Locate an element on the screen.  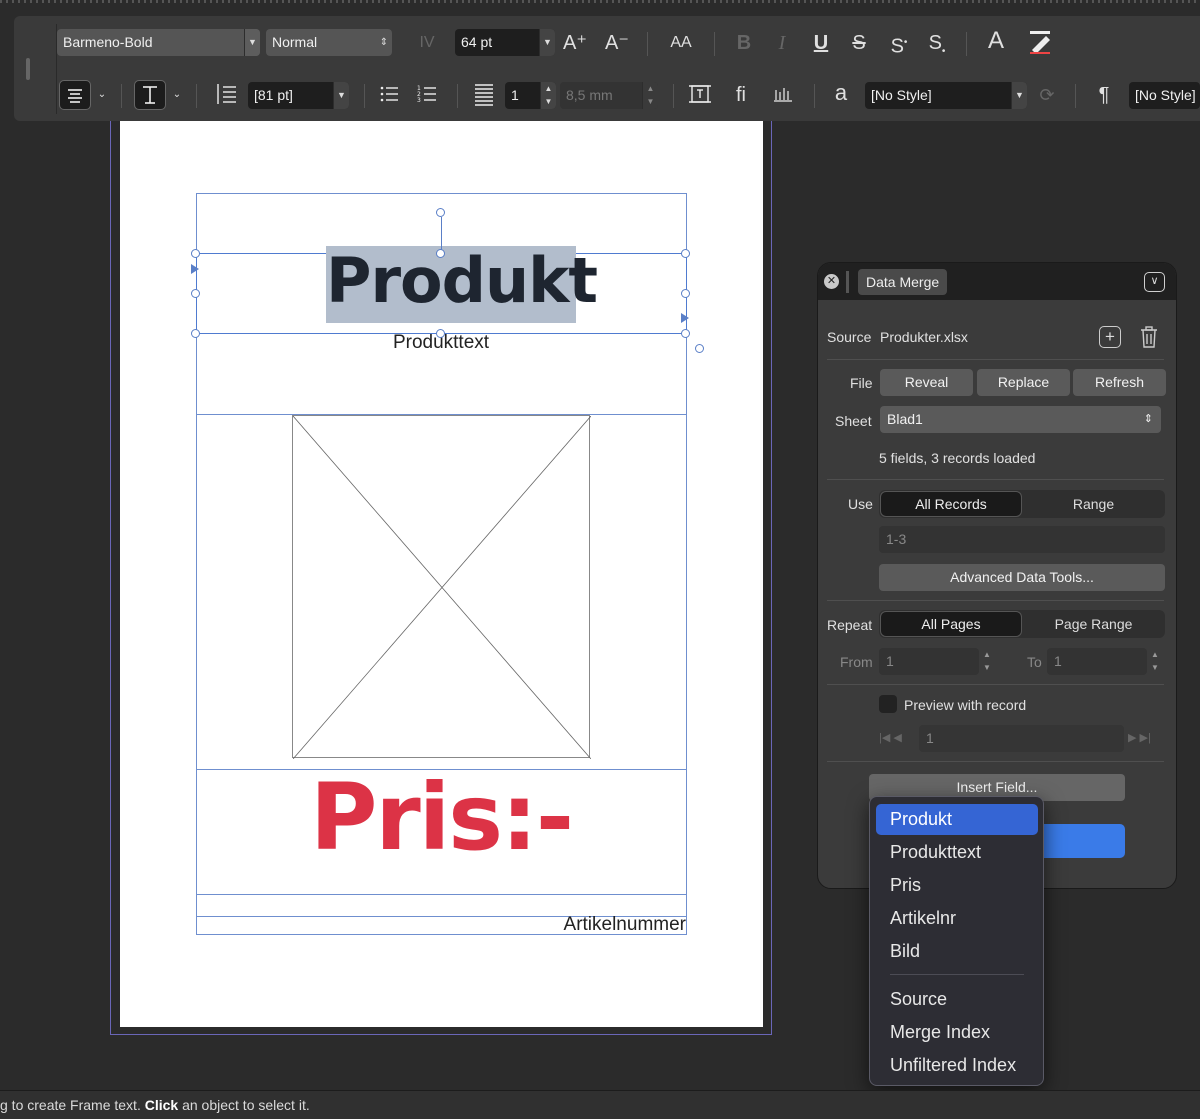
next-last-record-icon: ▶ ▶| is located at coordinates (1148, 738).